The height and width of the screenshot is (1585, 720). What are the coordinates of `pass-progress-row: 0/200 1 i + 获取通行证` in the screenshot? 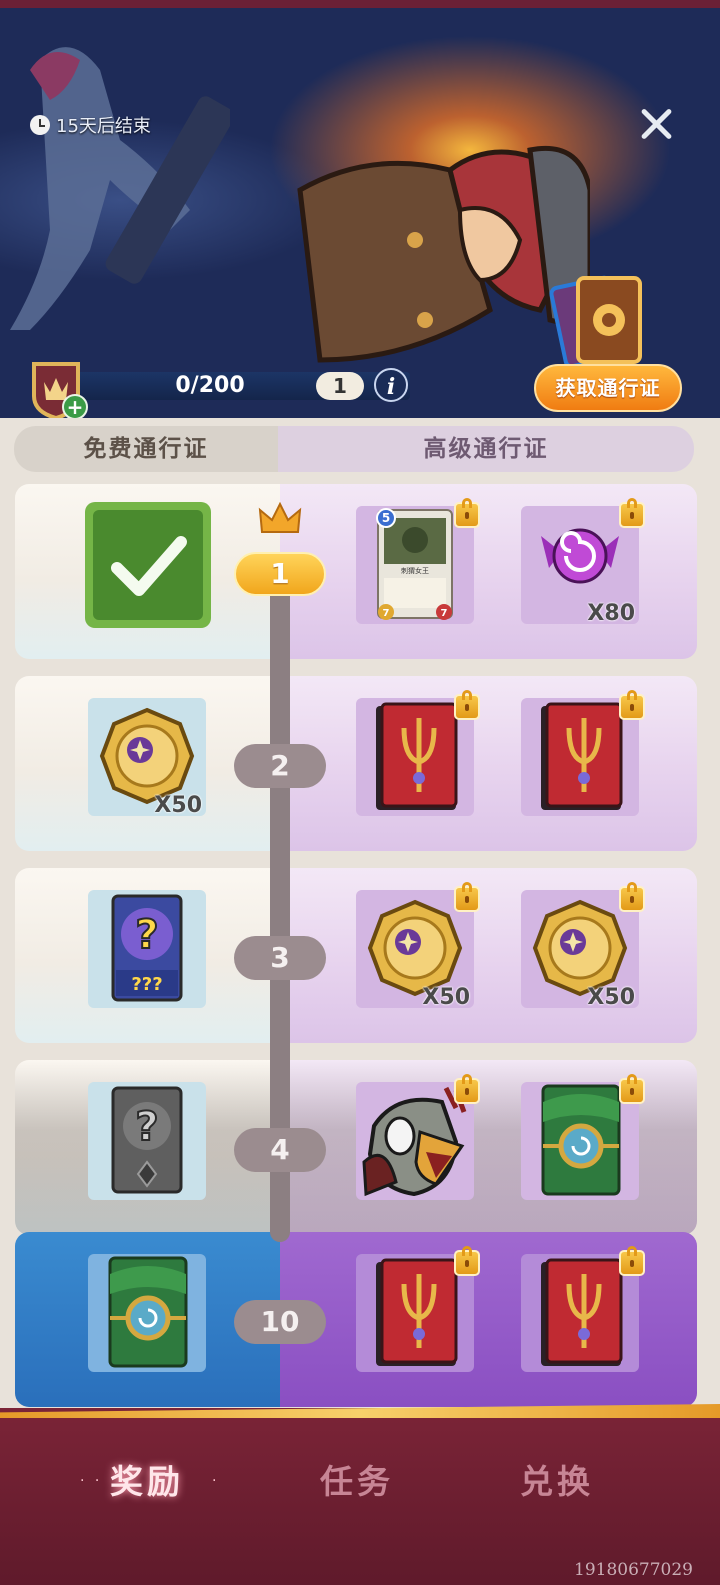 It's located at (360, 388).